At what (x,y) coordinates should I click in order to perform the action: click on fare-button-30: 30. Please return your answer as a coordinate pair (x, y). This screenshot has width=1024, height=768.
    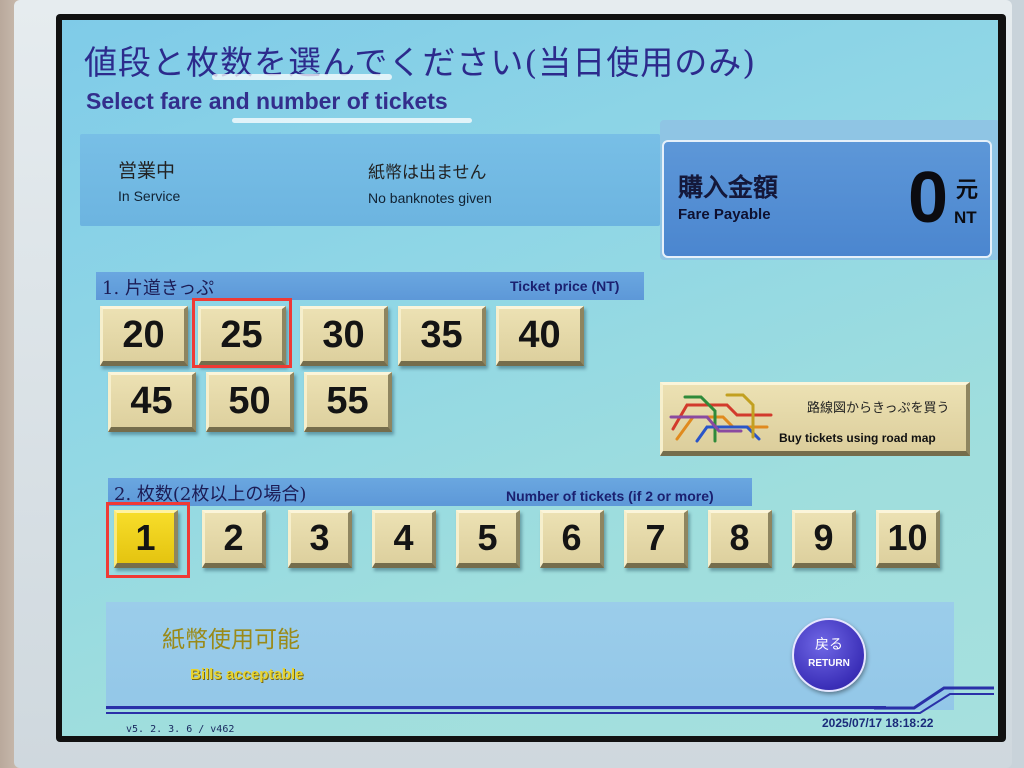
    Looking at the image, I should click on (344, 336).